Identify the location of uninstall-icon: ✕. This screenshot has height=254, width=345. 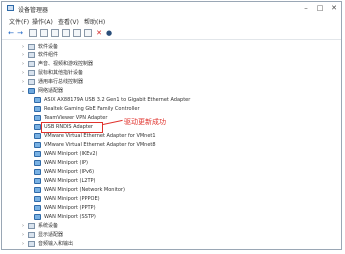
(99, 33).